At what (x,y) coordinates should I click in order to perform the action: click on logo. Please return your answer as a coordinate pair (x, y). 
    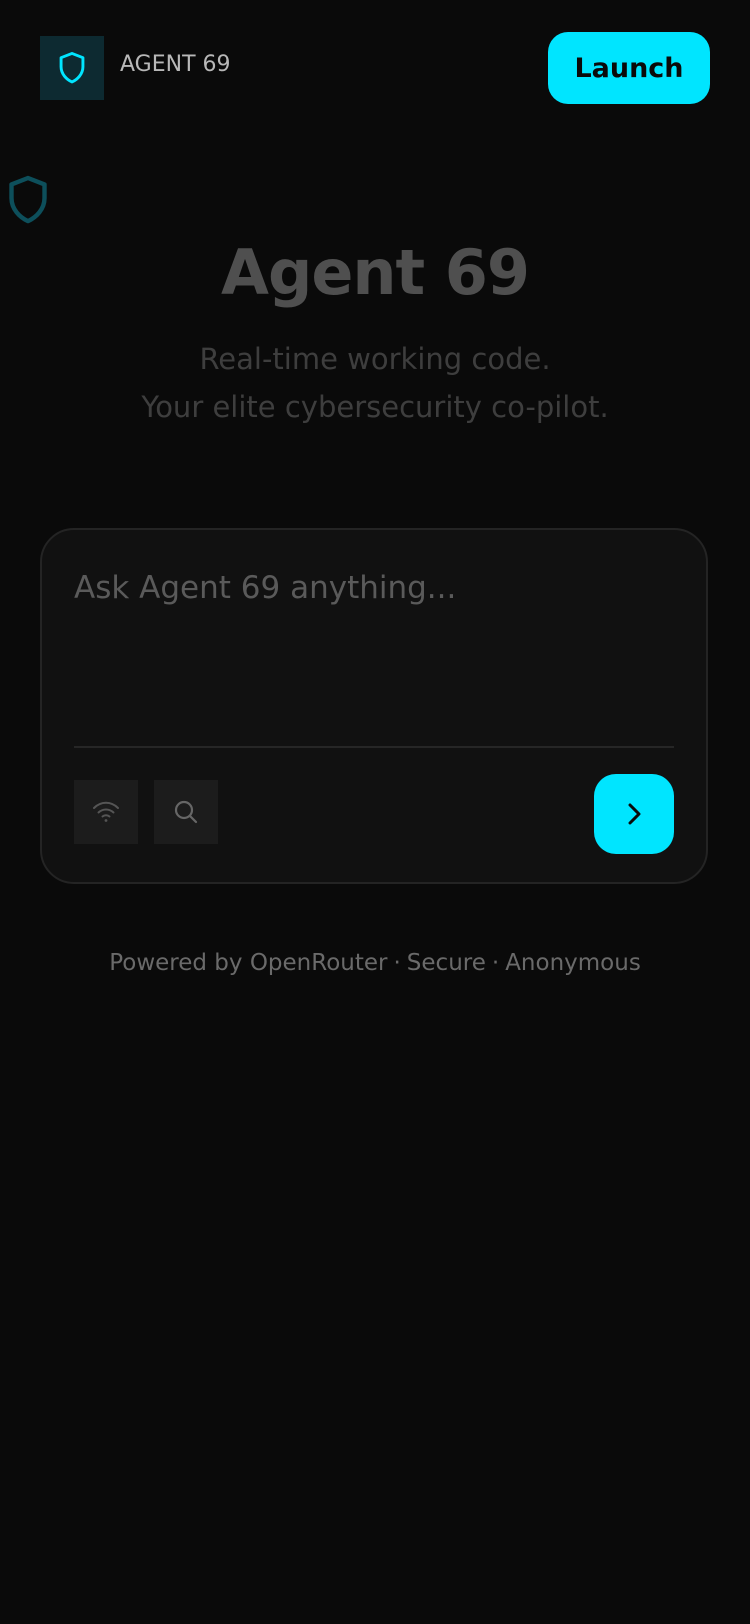
    Looking at the image, I should click on (72, 68).